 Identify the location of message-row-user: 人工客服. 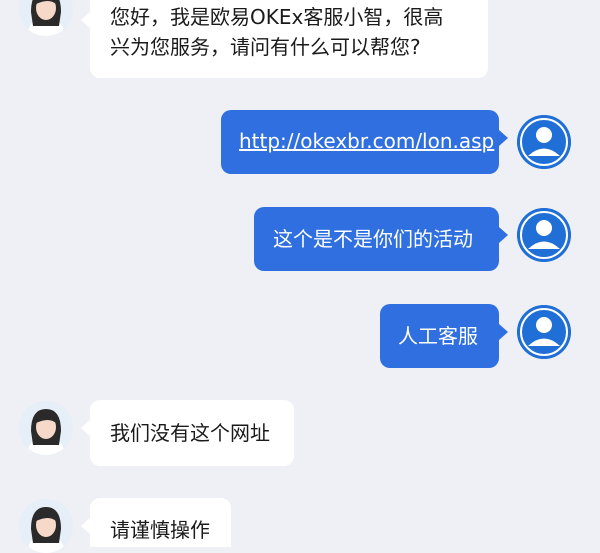
(300, 337).